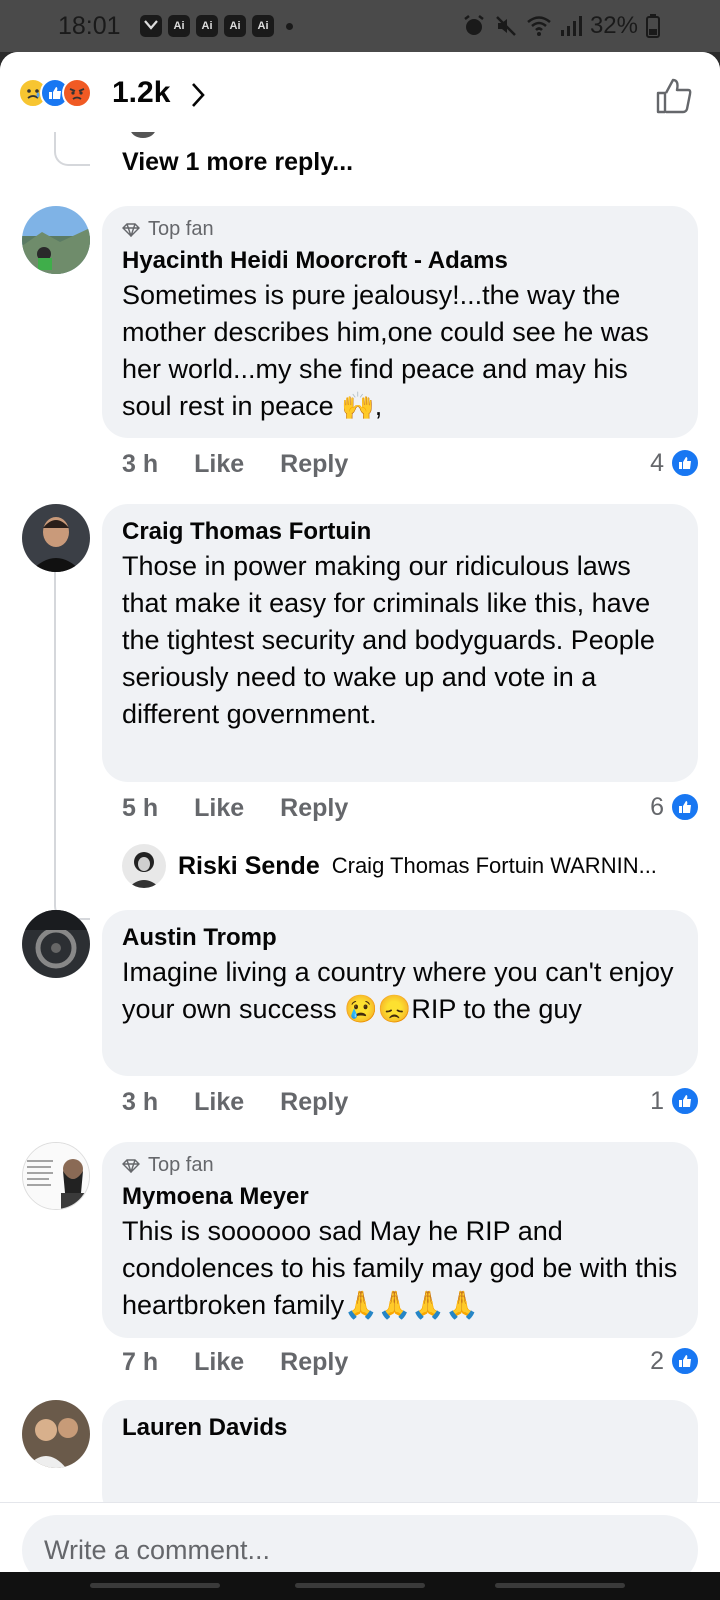  Describe the element at coordinates (151, 26) in the screenshot. I see `app-icon` at that location.